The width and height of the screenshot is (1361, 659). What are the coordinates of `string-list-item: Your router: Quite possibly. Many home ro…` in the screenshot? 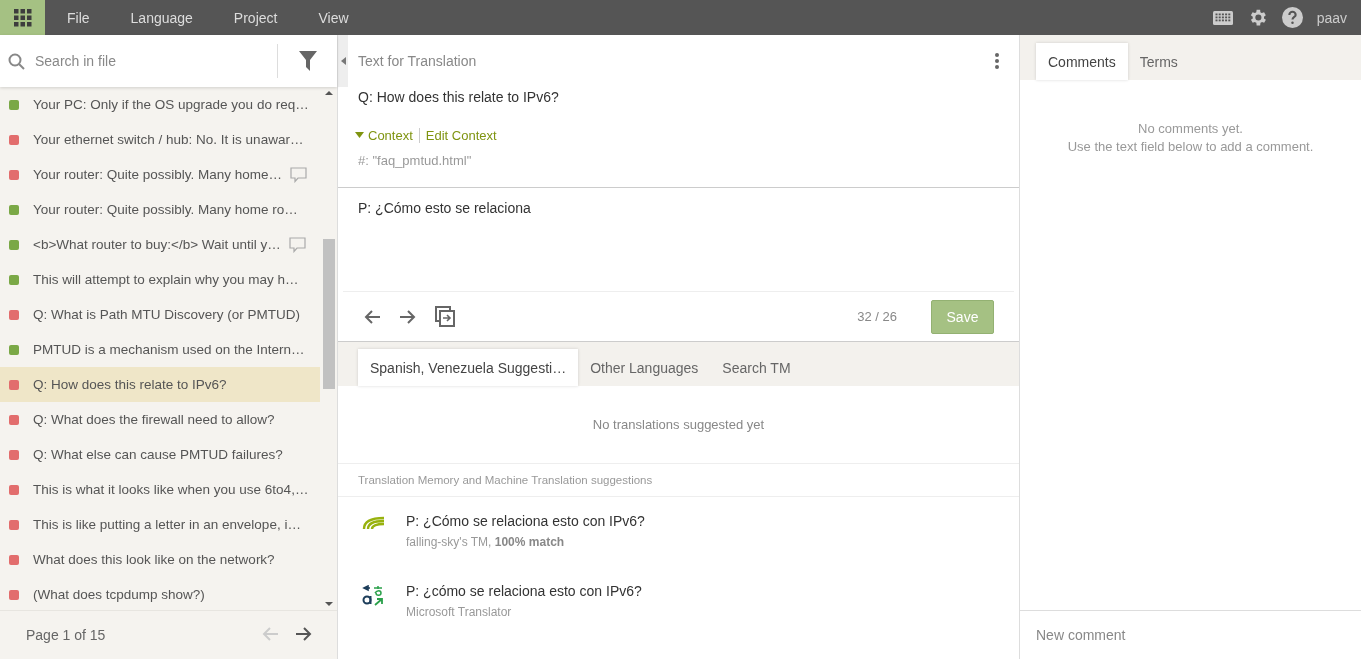 It's located at (160, 209).